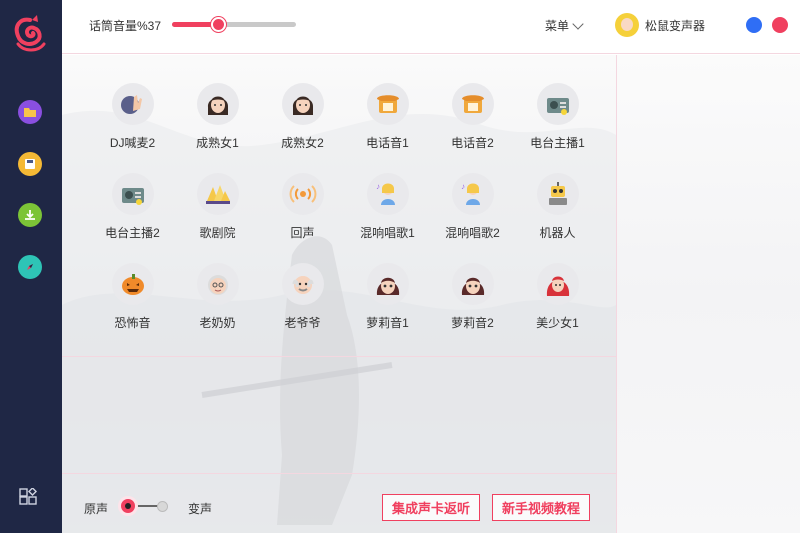  I want to click on effect-item: 老奶奶, so click(217, 302).